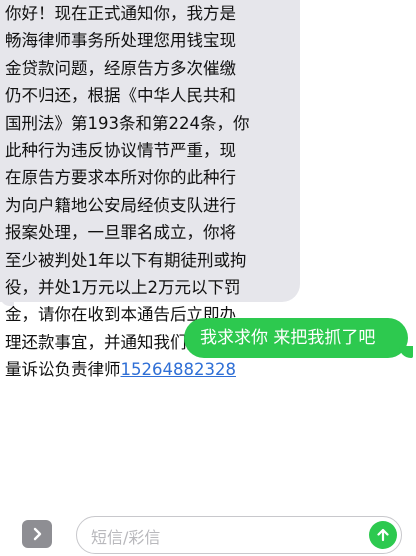 The image size is (416, 556). I want to click on message-input, so click(221, 537).